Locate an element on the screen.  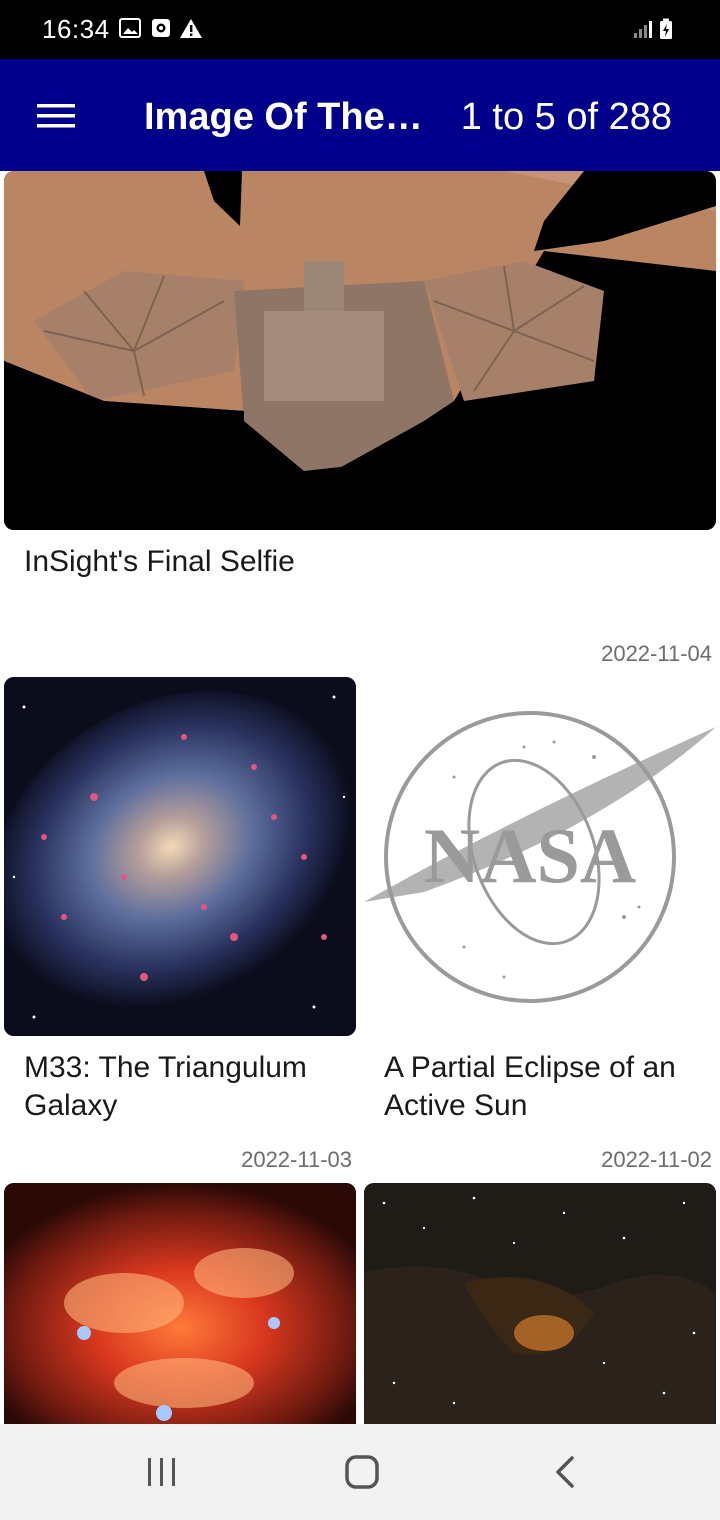
card-image-dark-nebula is located at coordinates (540, 1303).